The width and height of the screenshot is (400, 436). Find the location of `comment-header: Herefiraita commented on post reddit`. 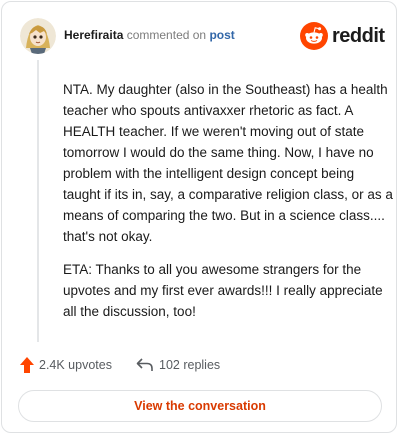

comment-header: Herefiraita commented on post reddit is located at coordinates (202, 36).